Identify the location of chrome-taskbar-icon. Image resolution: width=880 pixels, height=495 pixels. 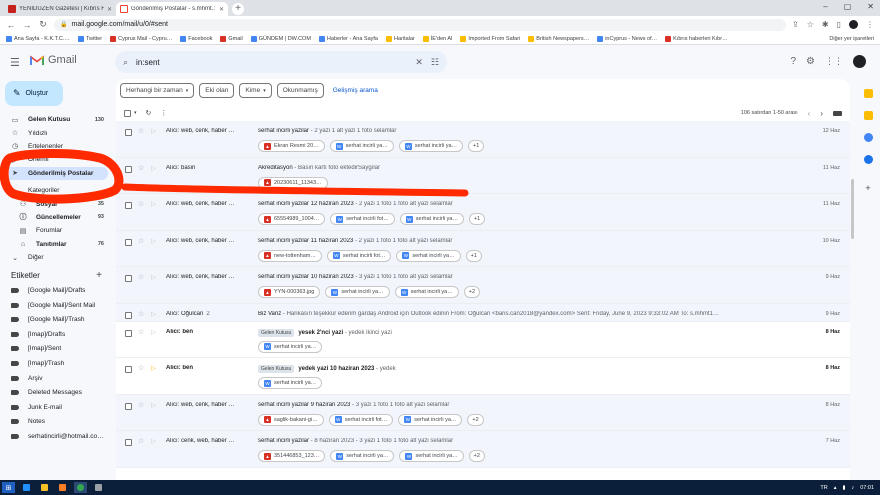
(80, 487).